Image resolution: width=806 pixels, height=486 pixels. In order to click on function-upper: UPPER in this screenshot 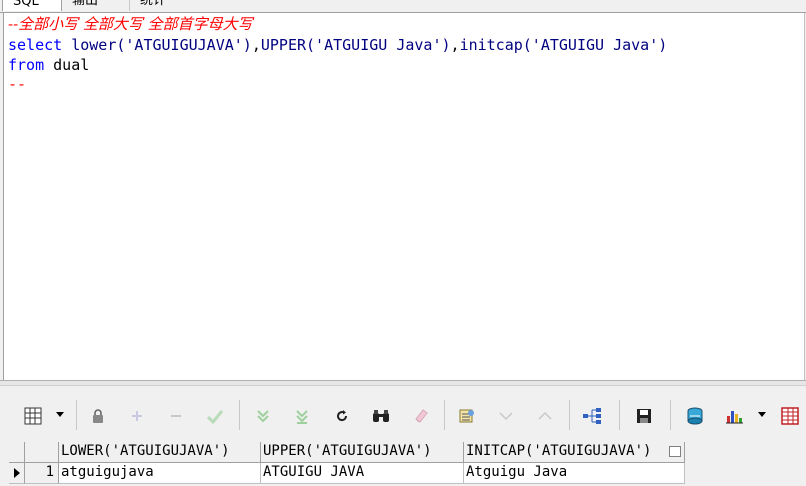, I will do `click(283, 45)`.